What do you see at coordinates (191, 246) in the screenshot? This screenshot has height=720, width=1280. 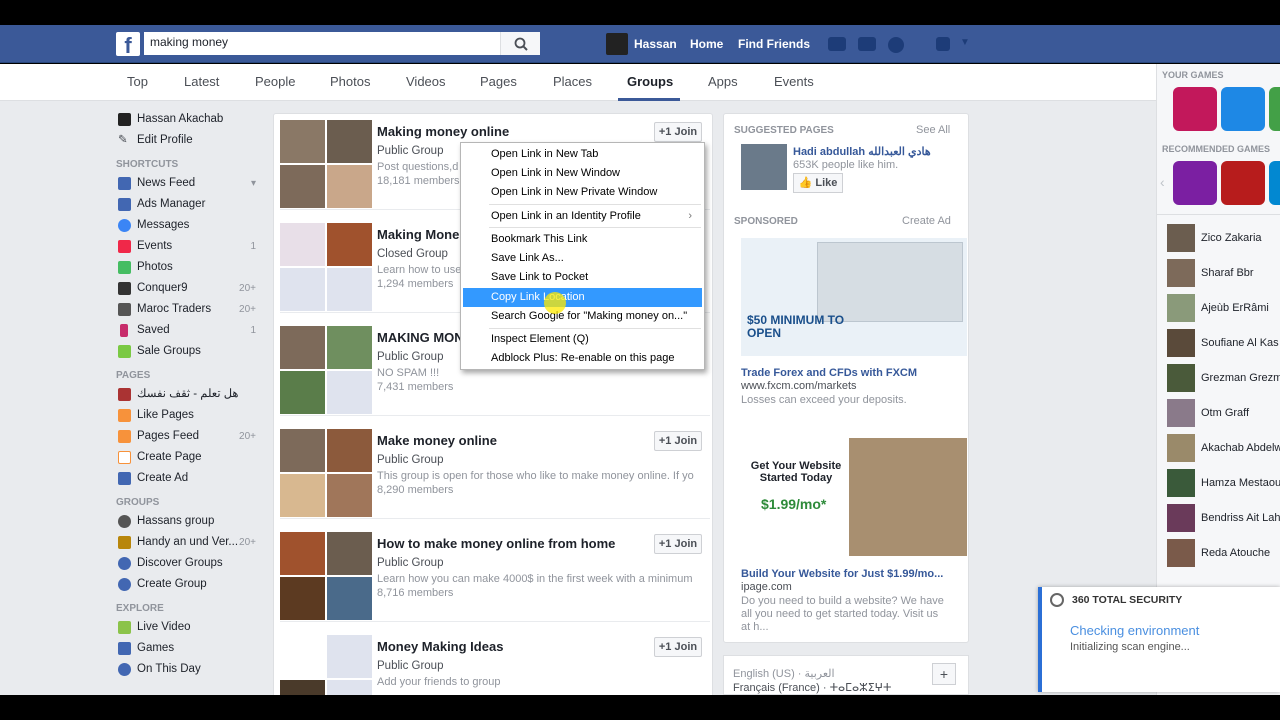 I see `sidebar-item-events: Events 1` at bounding box center [191, 246].